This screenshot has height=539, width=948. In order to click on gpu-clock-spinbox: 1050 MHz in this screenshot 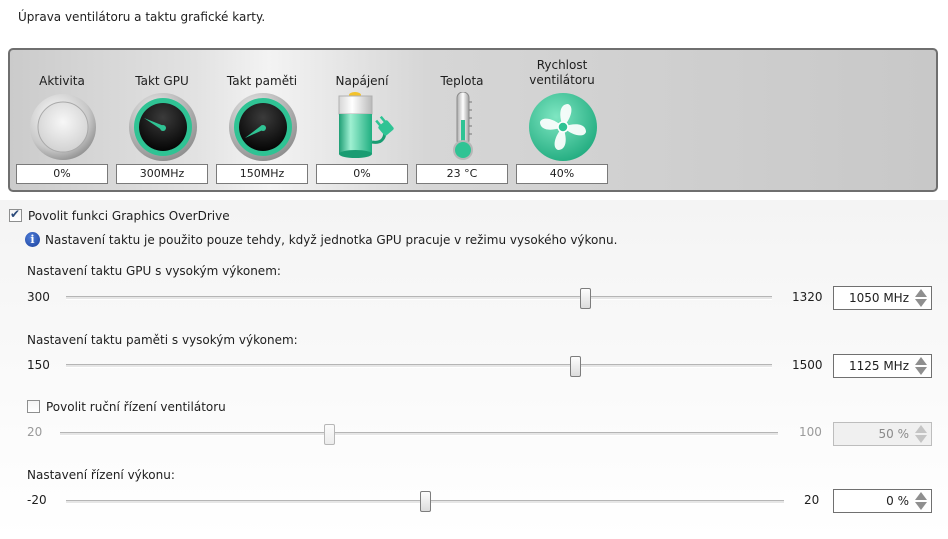, I will do `click(882, 298)`.